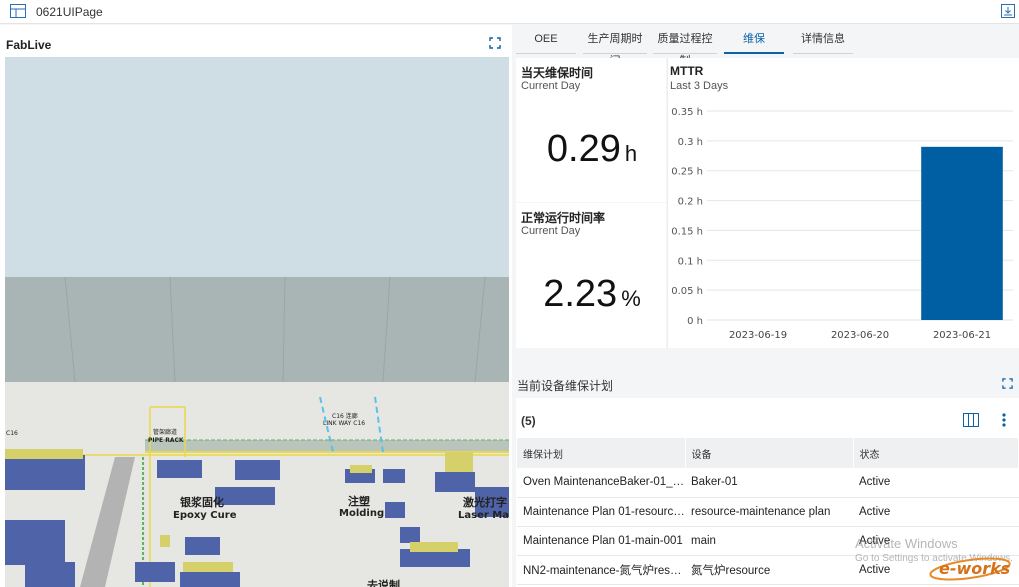 The width and height of the screenshot is (1019, 587). What do you see at coordinates (551, 231) in the screenshot?
I see `uptime-subtitle: Current Day` at bounding box center [551, 231].